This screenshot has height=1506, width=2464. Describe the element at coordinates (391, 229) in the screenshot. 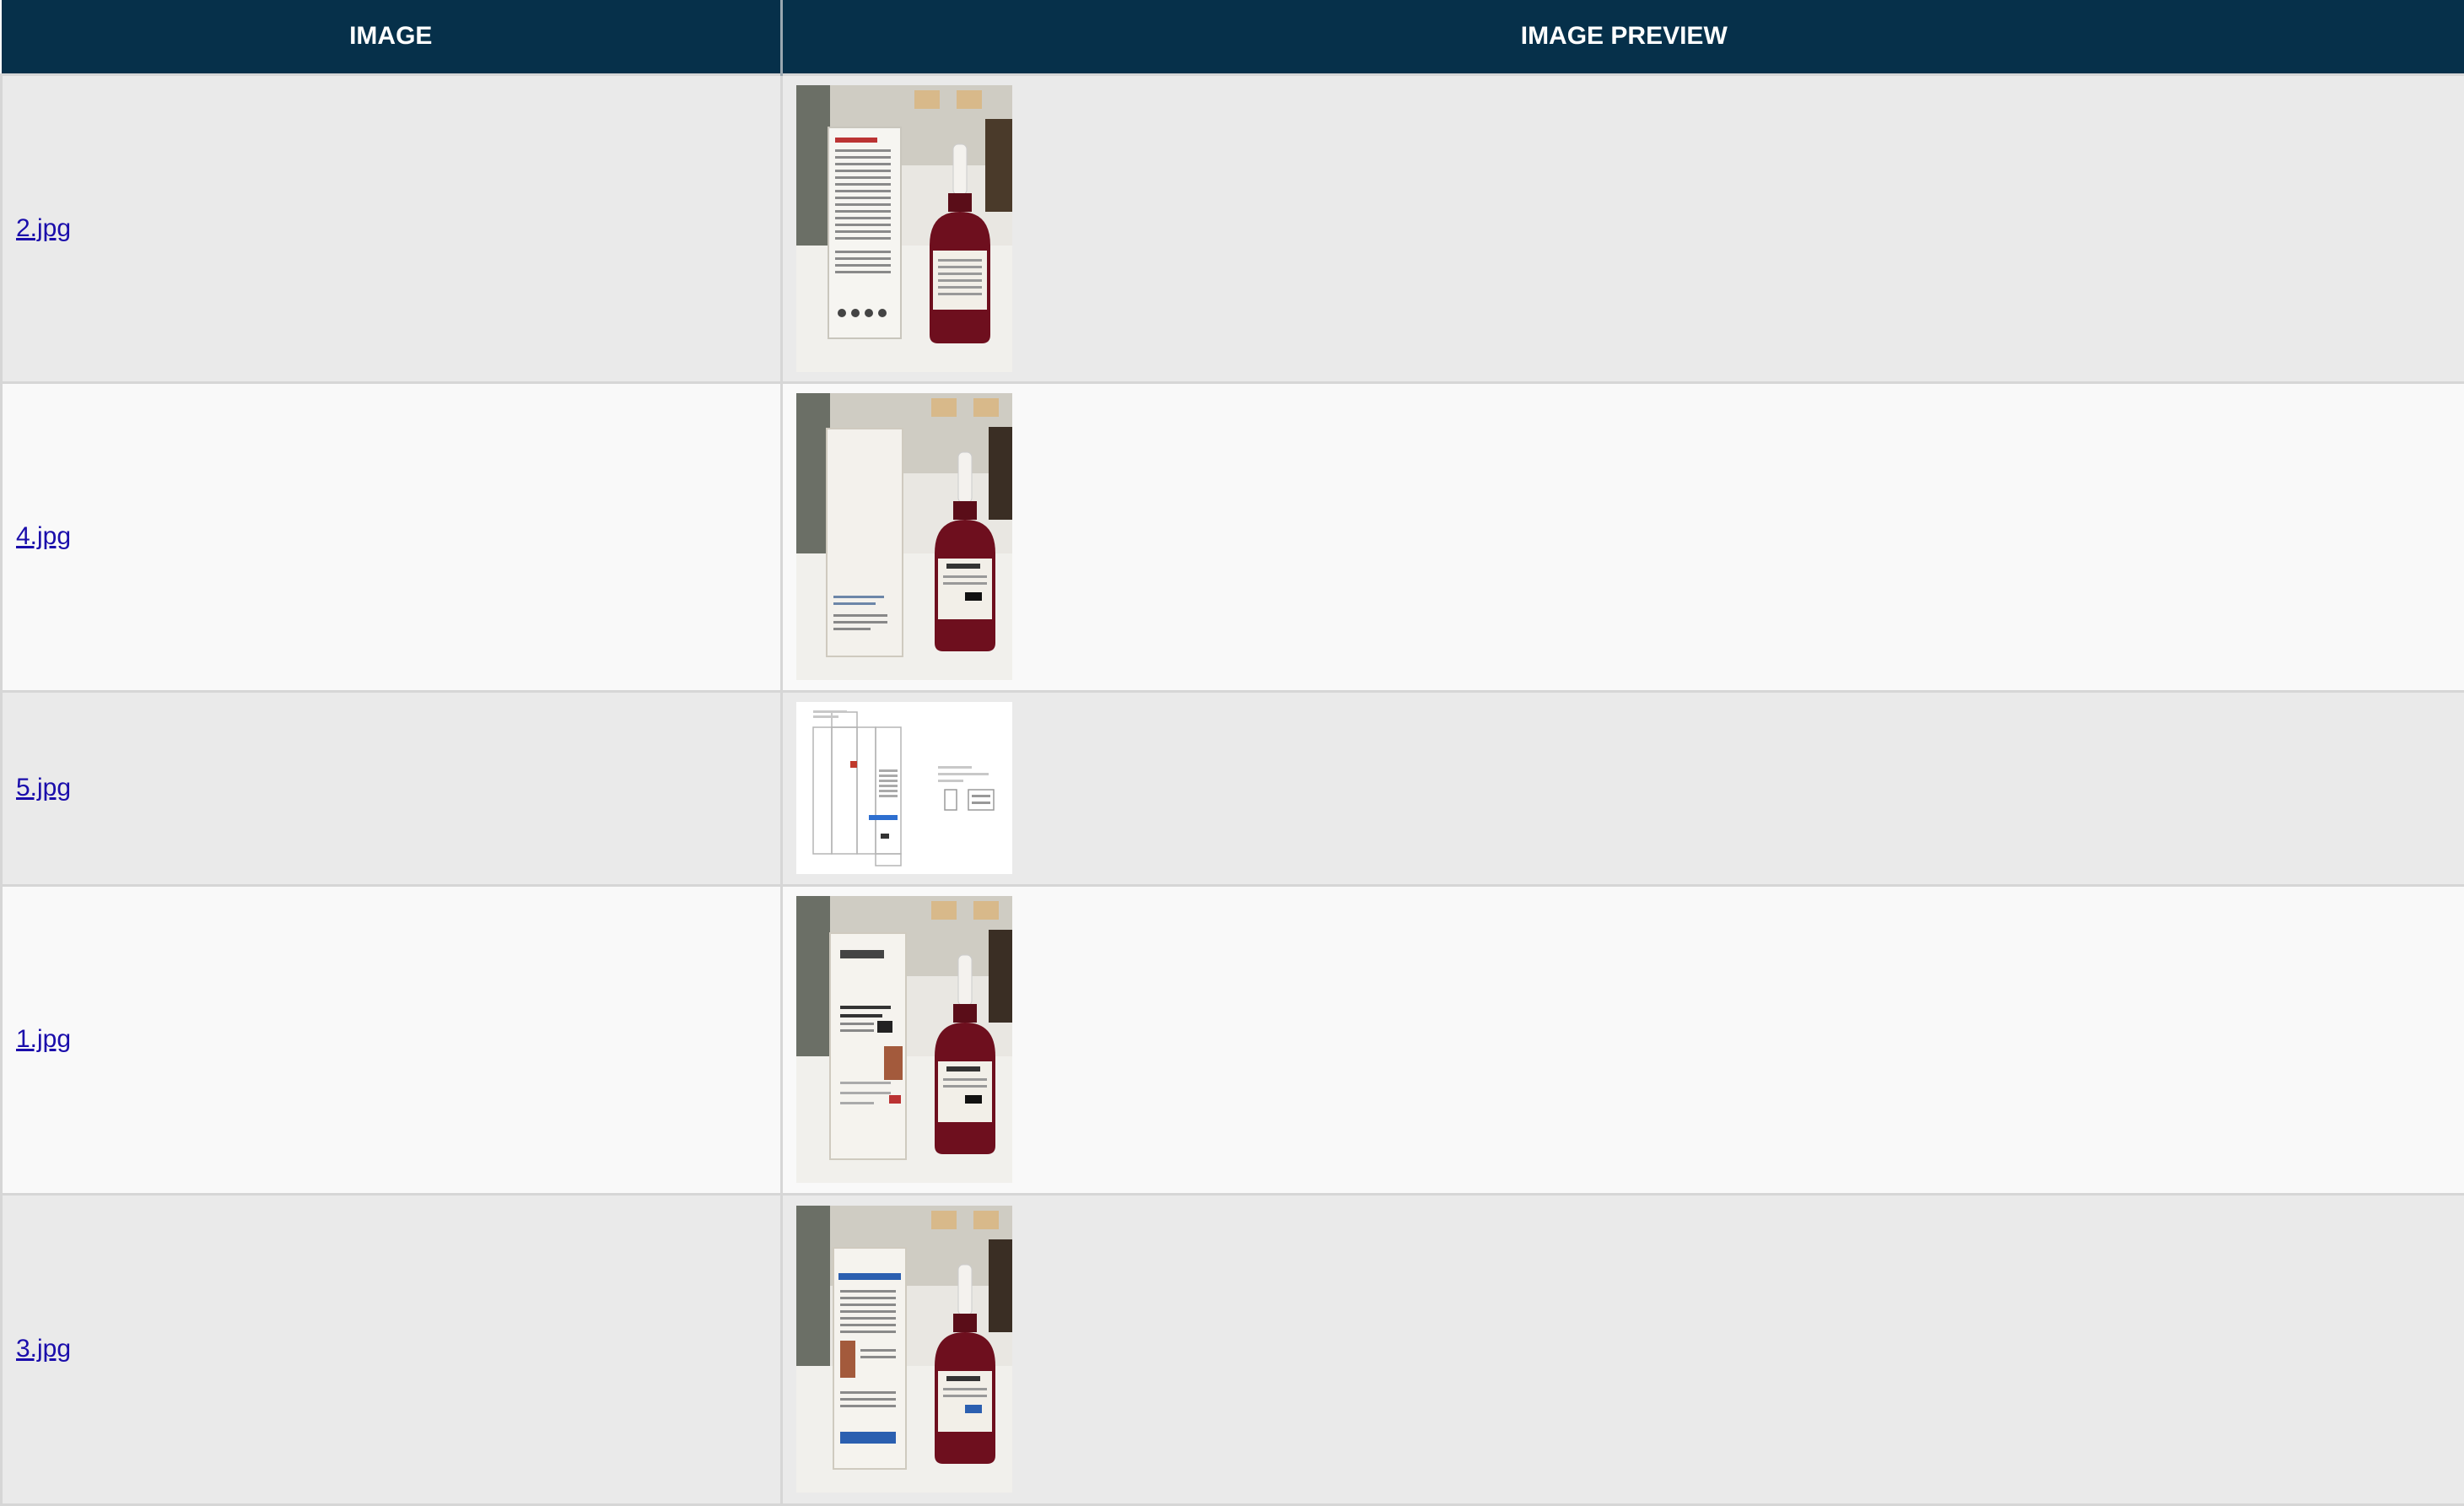

I see `image-name-cell: 2.jpg` at that location.